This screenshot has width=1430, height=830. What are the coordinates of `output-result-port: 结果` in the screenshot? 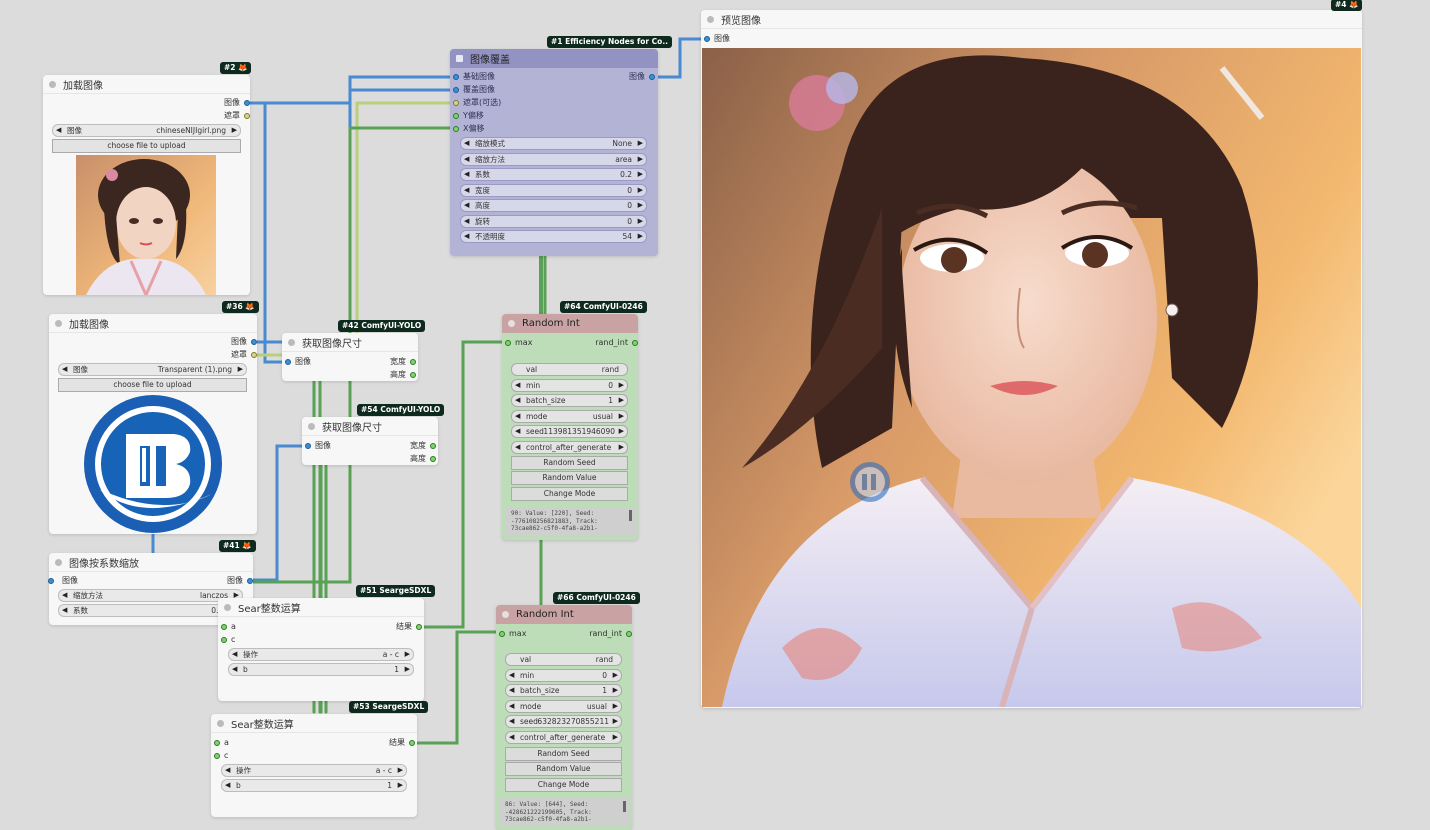 It's located at (409, 627).